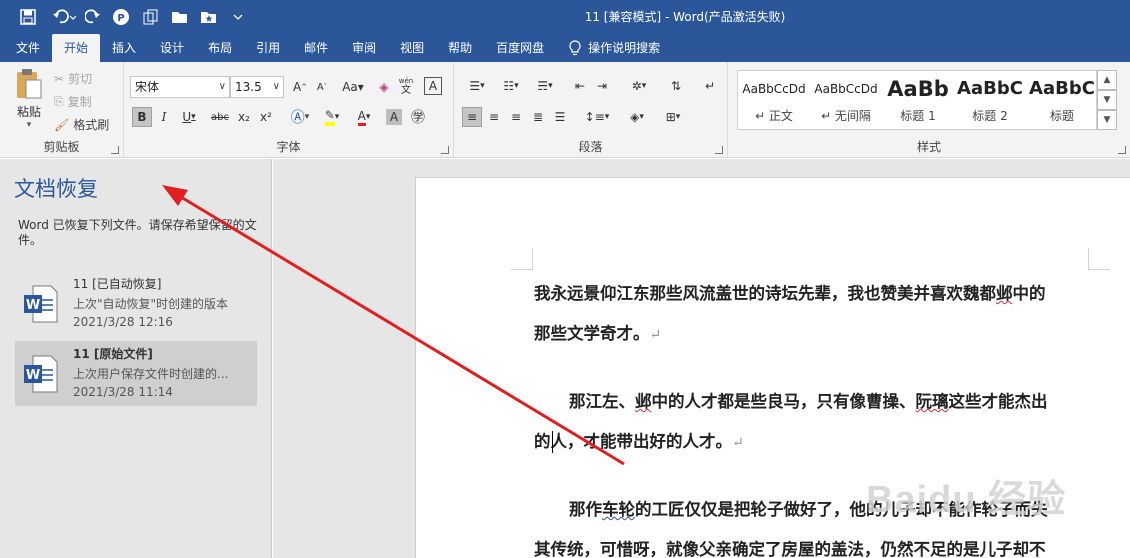  I want to click on style-heading-1: AaBb 标题 1, so click(918, 101).